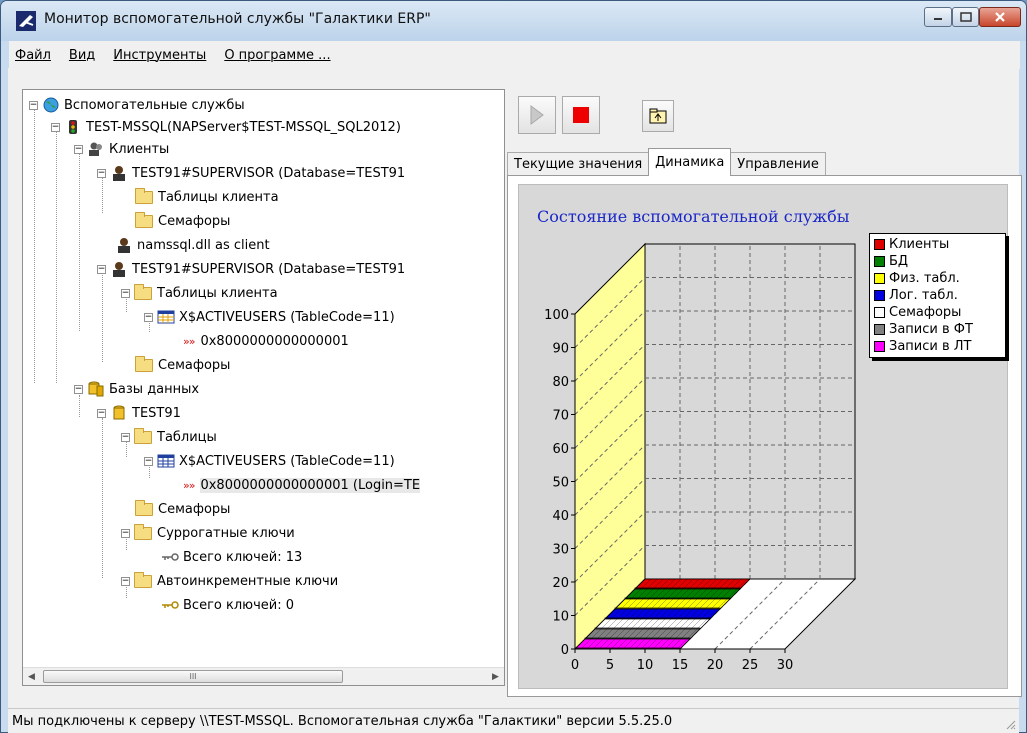 This screenshot has width=1027, height=733. I want to click on tab-current-values: Текущие значения, so click(578, 164).